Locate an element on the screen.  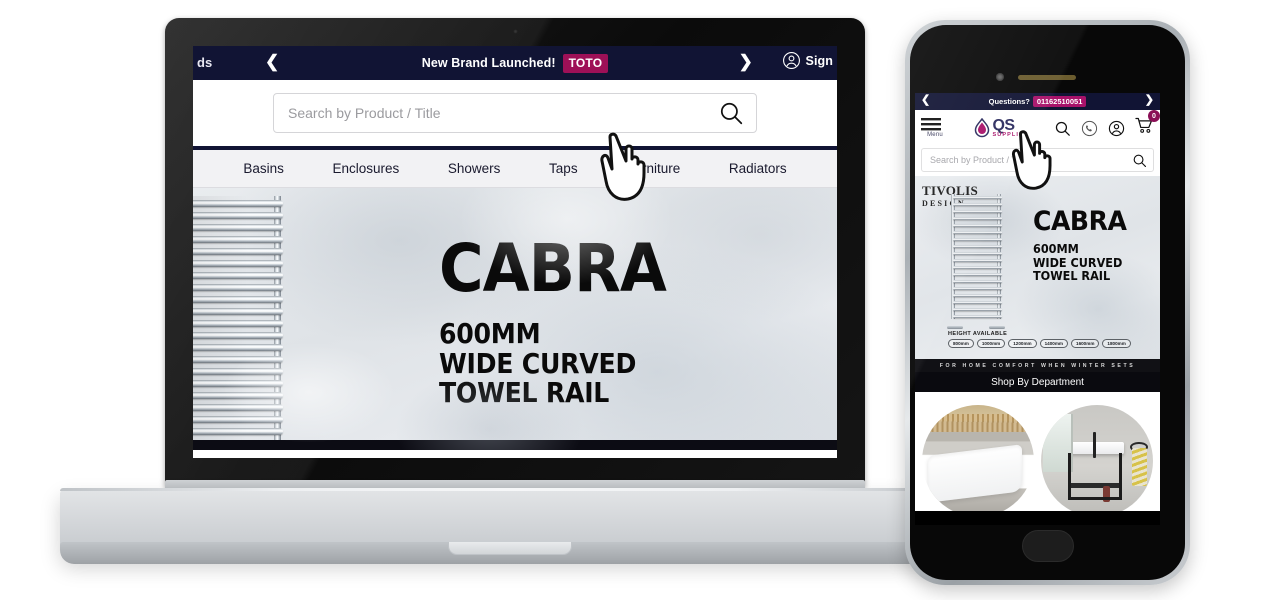
nav-item-taps: Taps is located at coordinates (563, 168).